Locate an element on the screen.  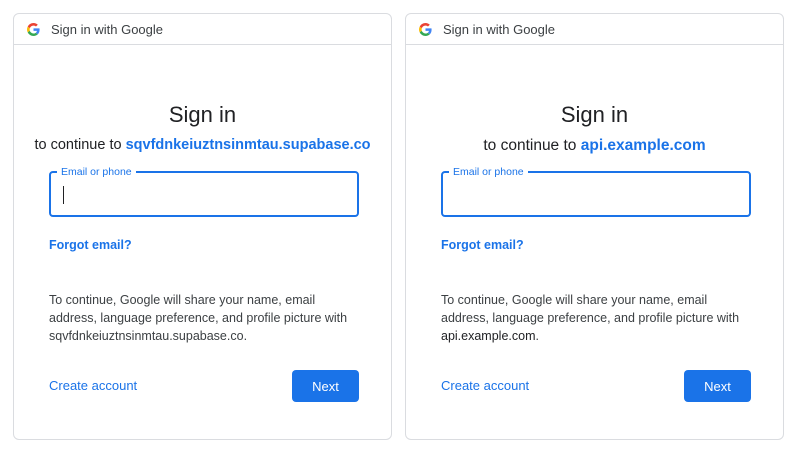
text-cursor is located at coordinates (63, 195).